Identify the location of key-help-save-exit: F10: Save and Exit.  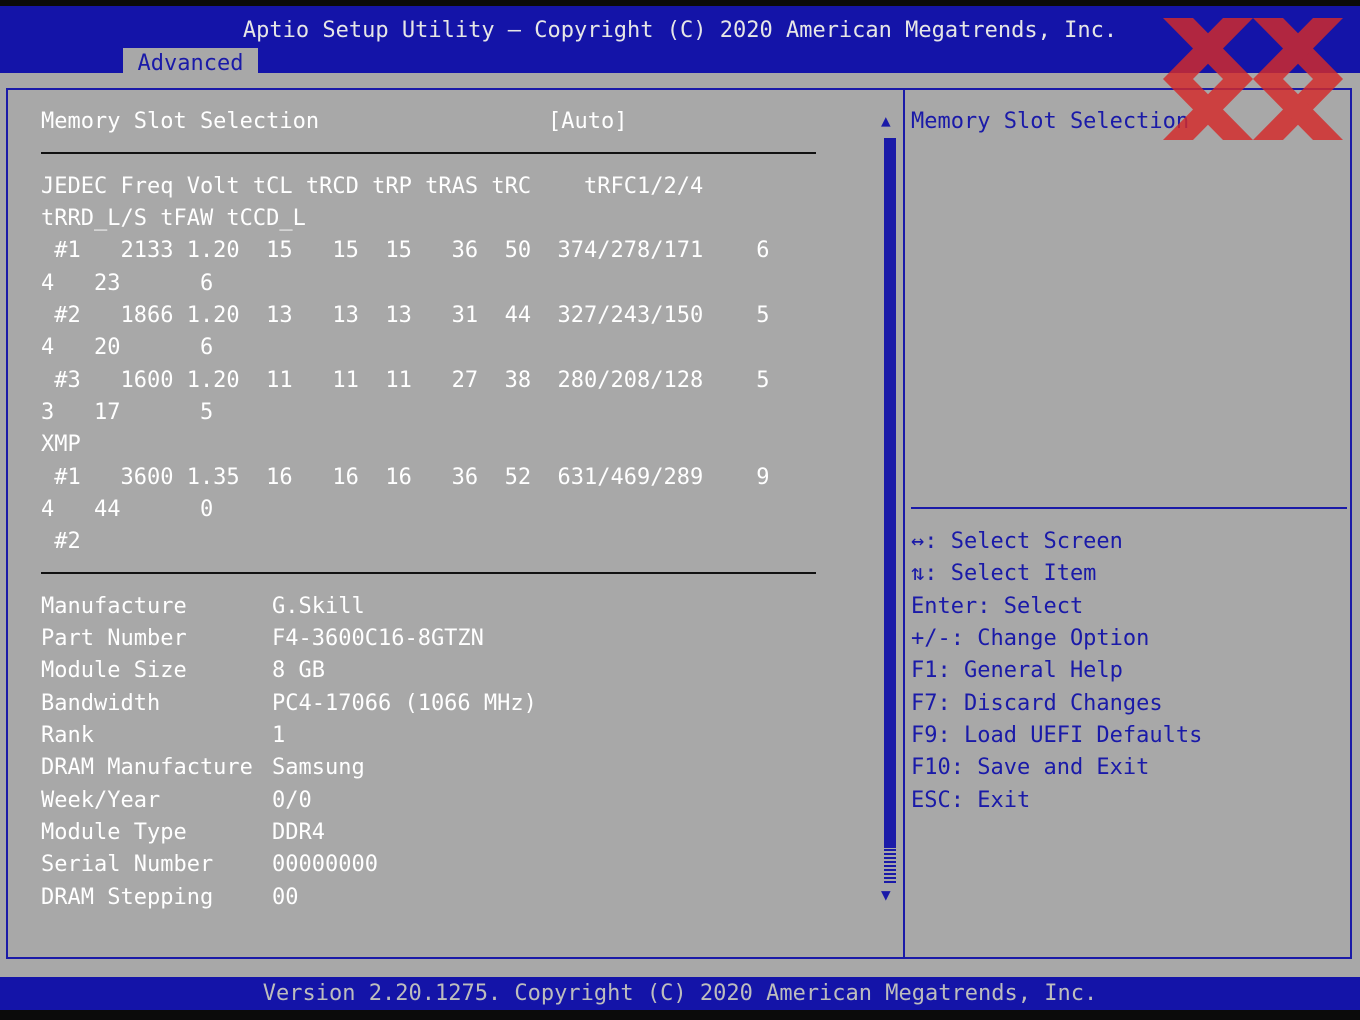
(1030, 767).